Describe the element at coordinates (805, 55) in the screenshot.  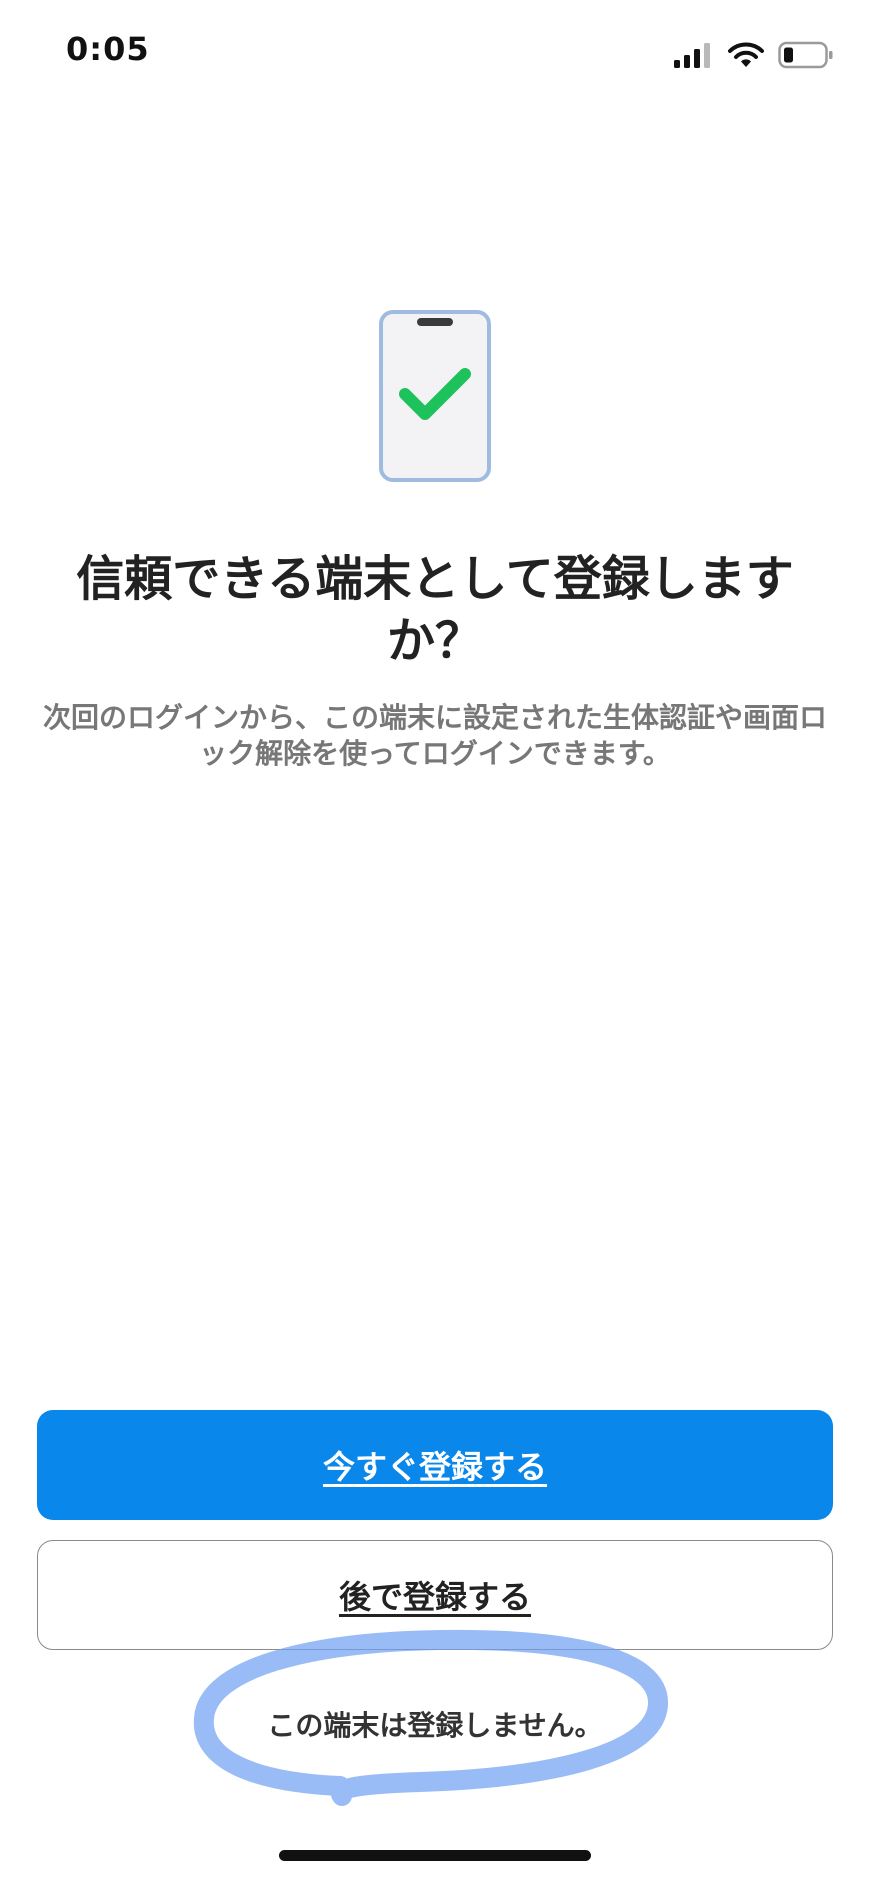
I see `battery-low-icon` at that location.